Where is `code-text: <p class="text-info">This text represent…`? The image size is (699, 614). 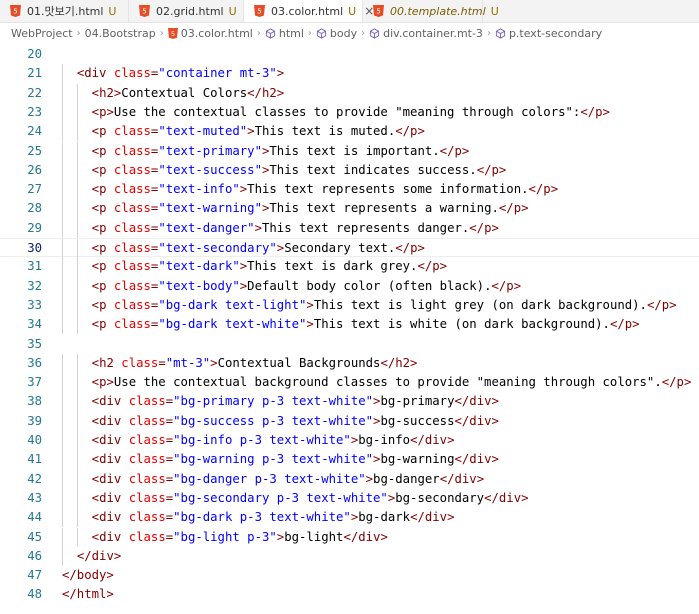 code-text: <p class="text-info">This text represent… is located at coordinates (325, 189).